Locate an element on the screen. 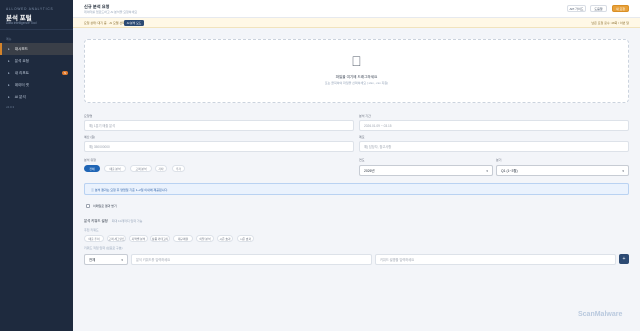 This screenshot has width=640, height=331. period-input: 2026.01.09 ~ 03.15 is located at coordinates (494, 125).